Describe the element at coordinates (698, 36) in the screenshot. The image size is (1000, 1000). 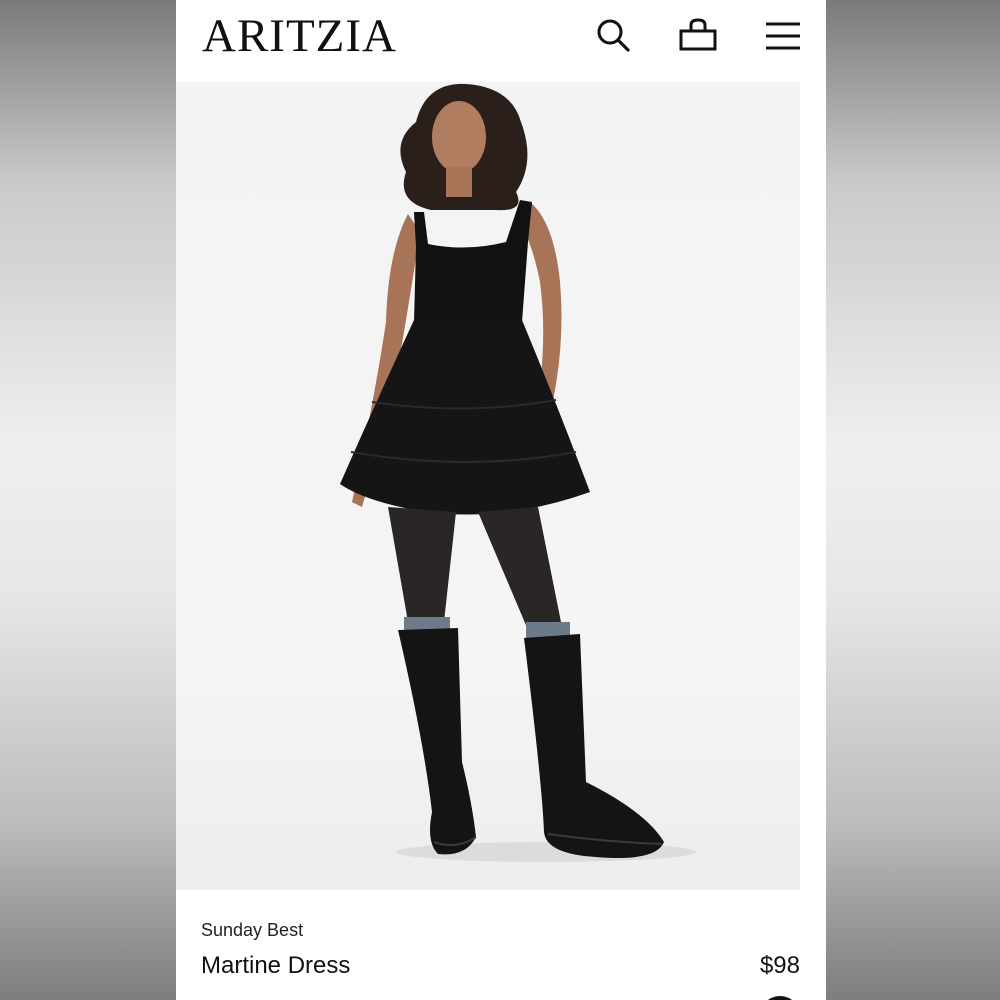
I see `bag-icon` at that location.